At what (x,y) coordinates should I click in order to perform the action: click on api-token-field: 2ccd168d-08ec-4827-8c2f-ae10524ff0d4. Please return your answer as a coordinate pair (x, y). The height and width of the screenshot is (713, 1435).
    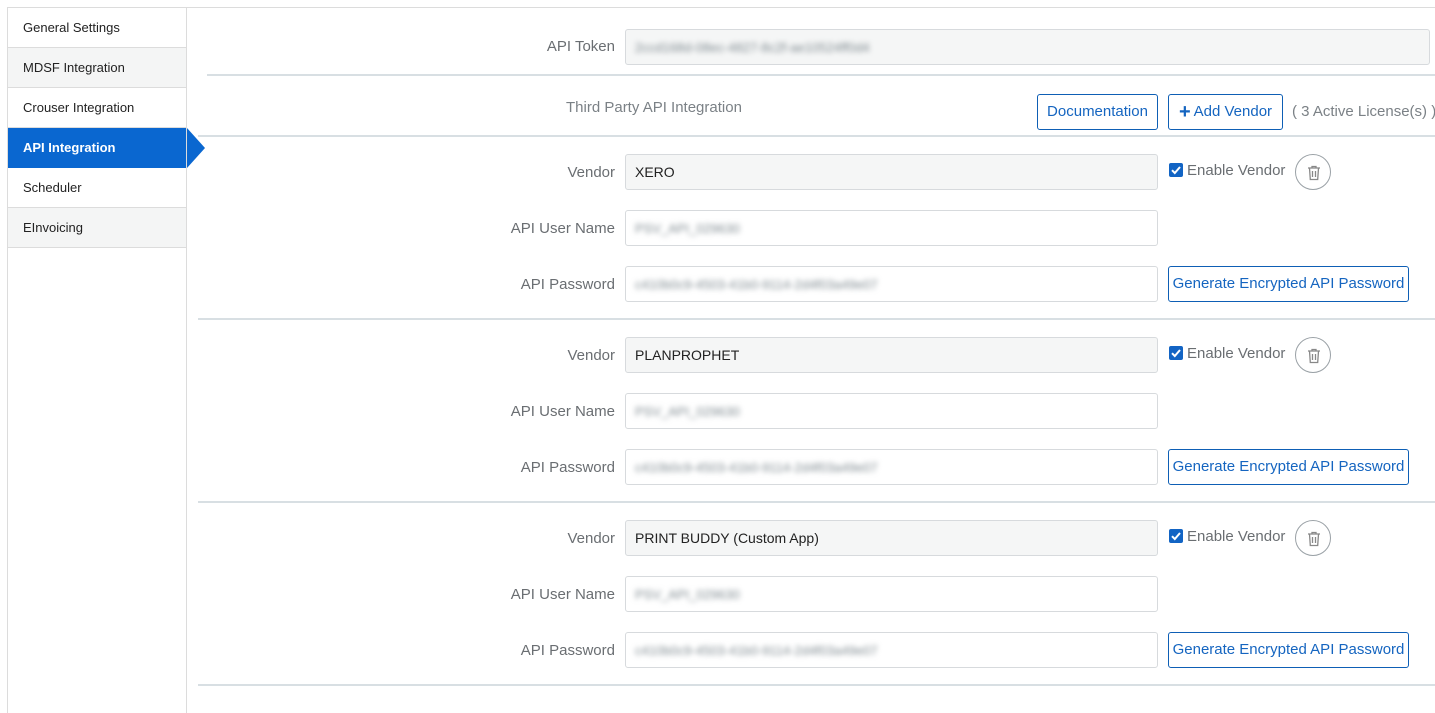
    Looking at the image, I should click on (1027, 47).